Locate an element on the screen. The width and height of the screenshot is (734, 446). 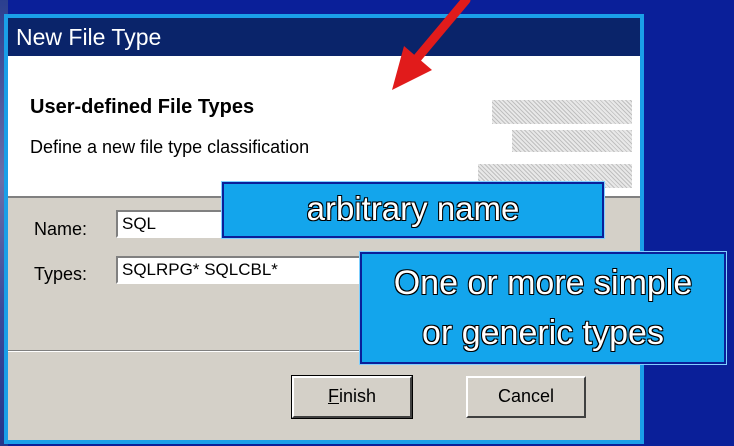
banner-title: User-defined File Types is located at coordinates (142, 107).